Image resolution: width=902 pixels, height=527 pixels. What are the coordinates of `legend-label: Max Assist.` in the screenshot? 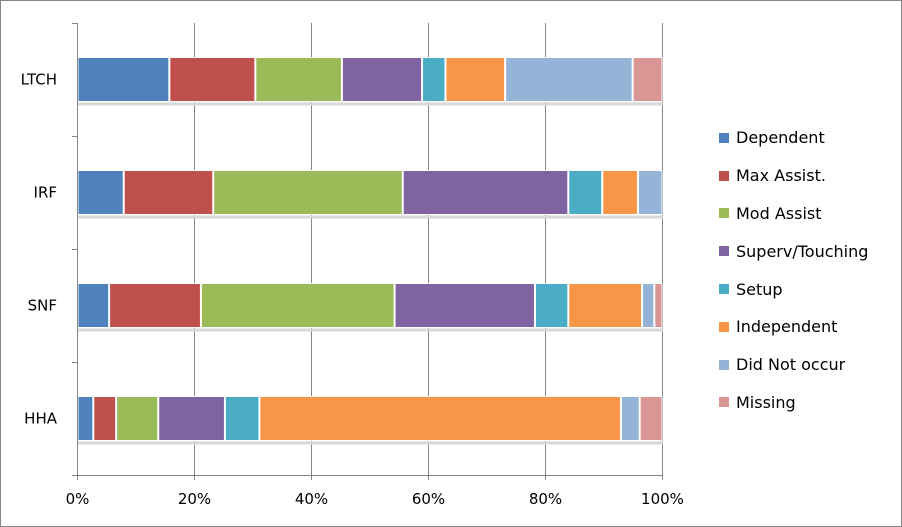 It's located at (781, 176).